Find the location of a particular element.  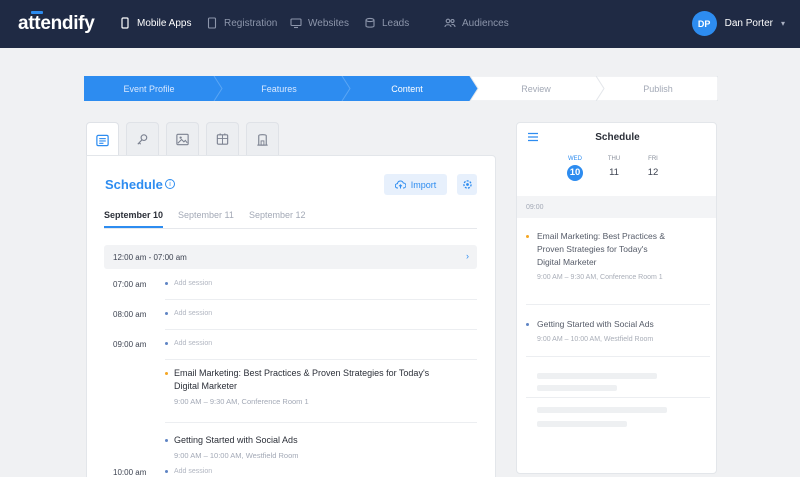

step-features: Features is located at coordinates (279, 88).